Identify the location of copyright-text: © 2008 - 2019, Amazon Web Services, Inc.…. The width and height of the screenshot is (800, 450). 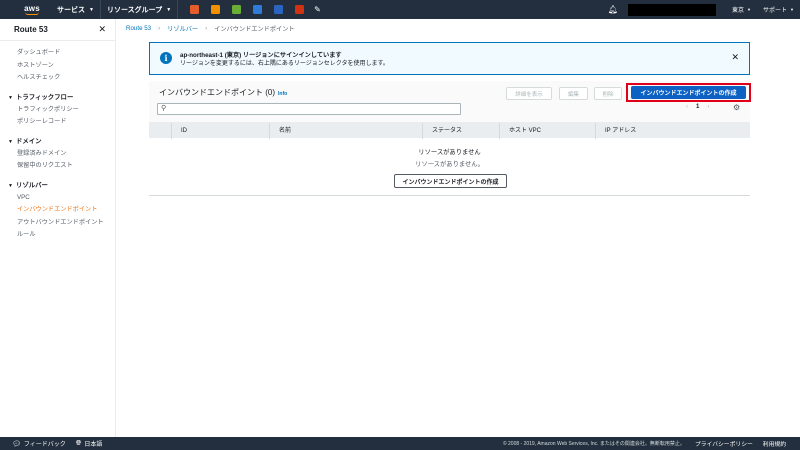
(593, 444).